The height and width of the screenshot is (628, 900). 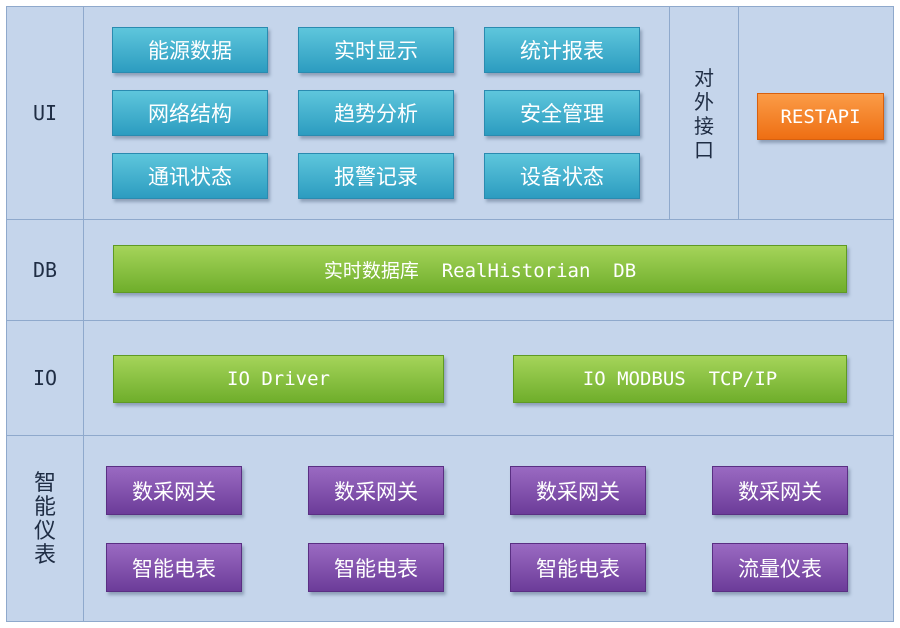 I want to click on ui-module-statistics-report: 统计报表, so click(x=562, y=50).